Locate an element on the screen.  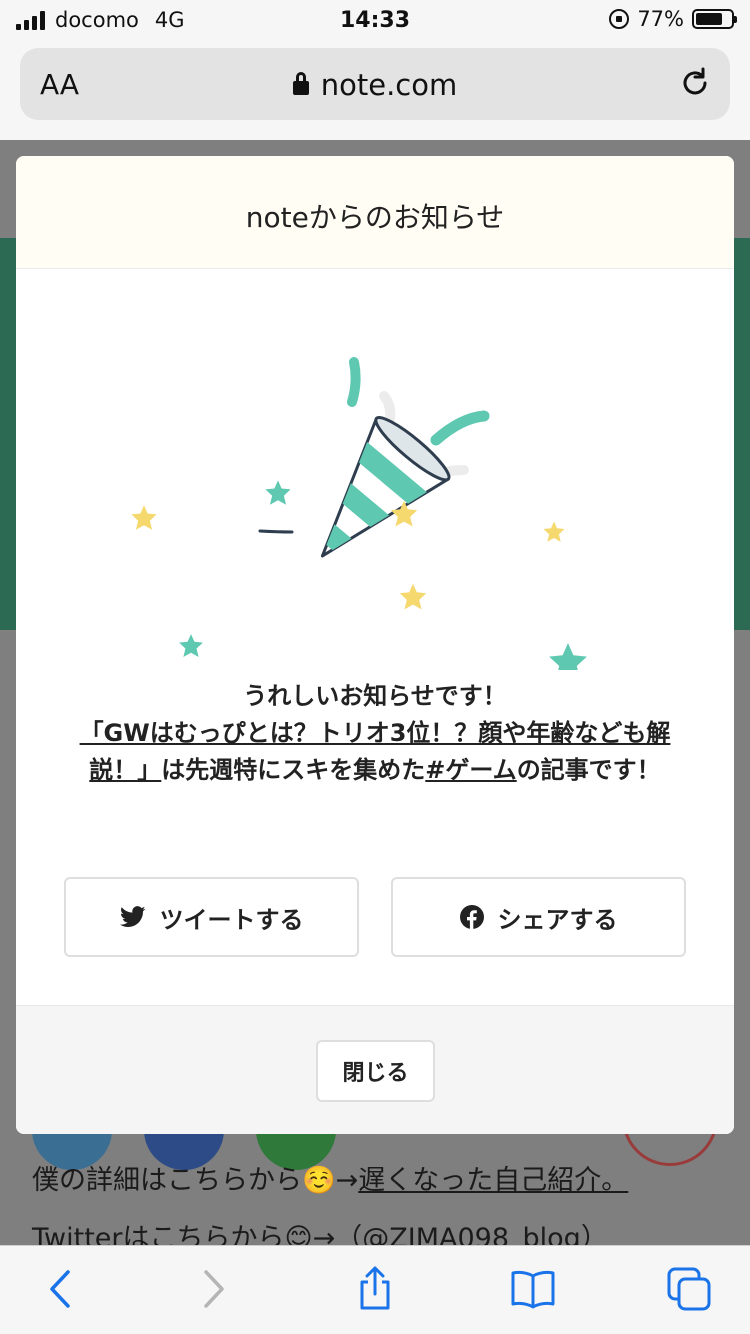
url-text: note.com is located at coordinates (389, 85).